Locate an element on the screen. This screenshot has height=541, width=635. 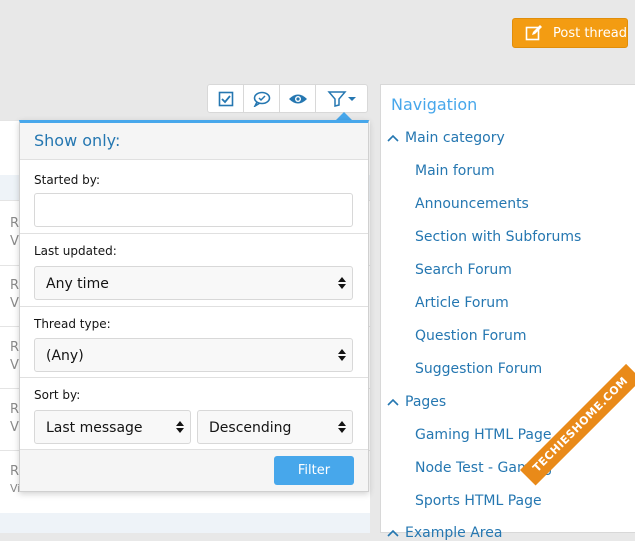
nav-item-main-forum: Main forum is located at coordinates (455, 171).